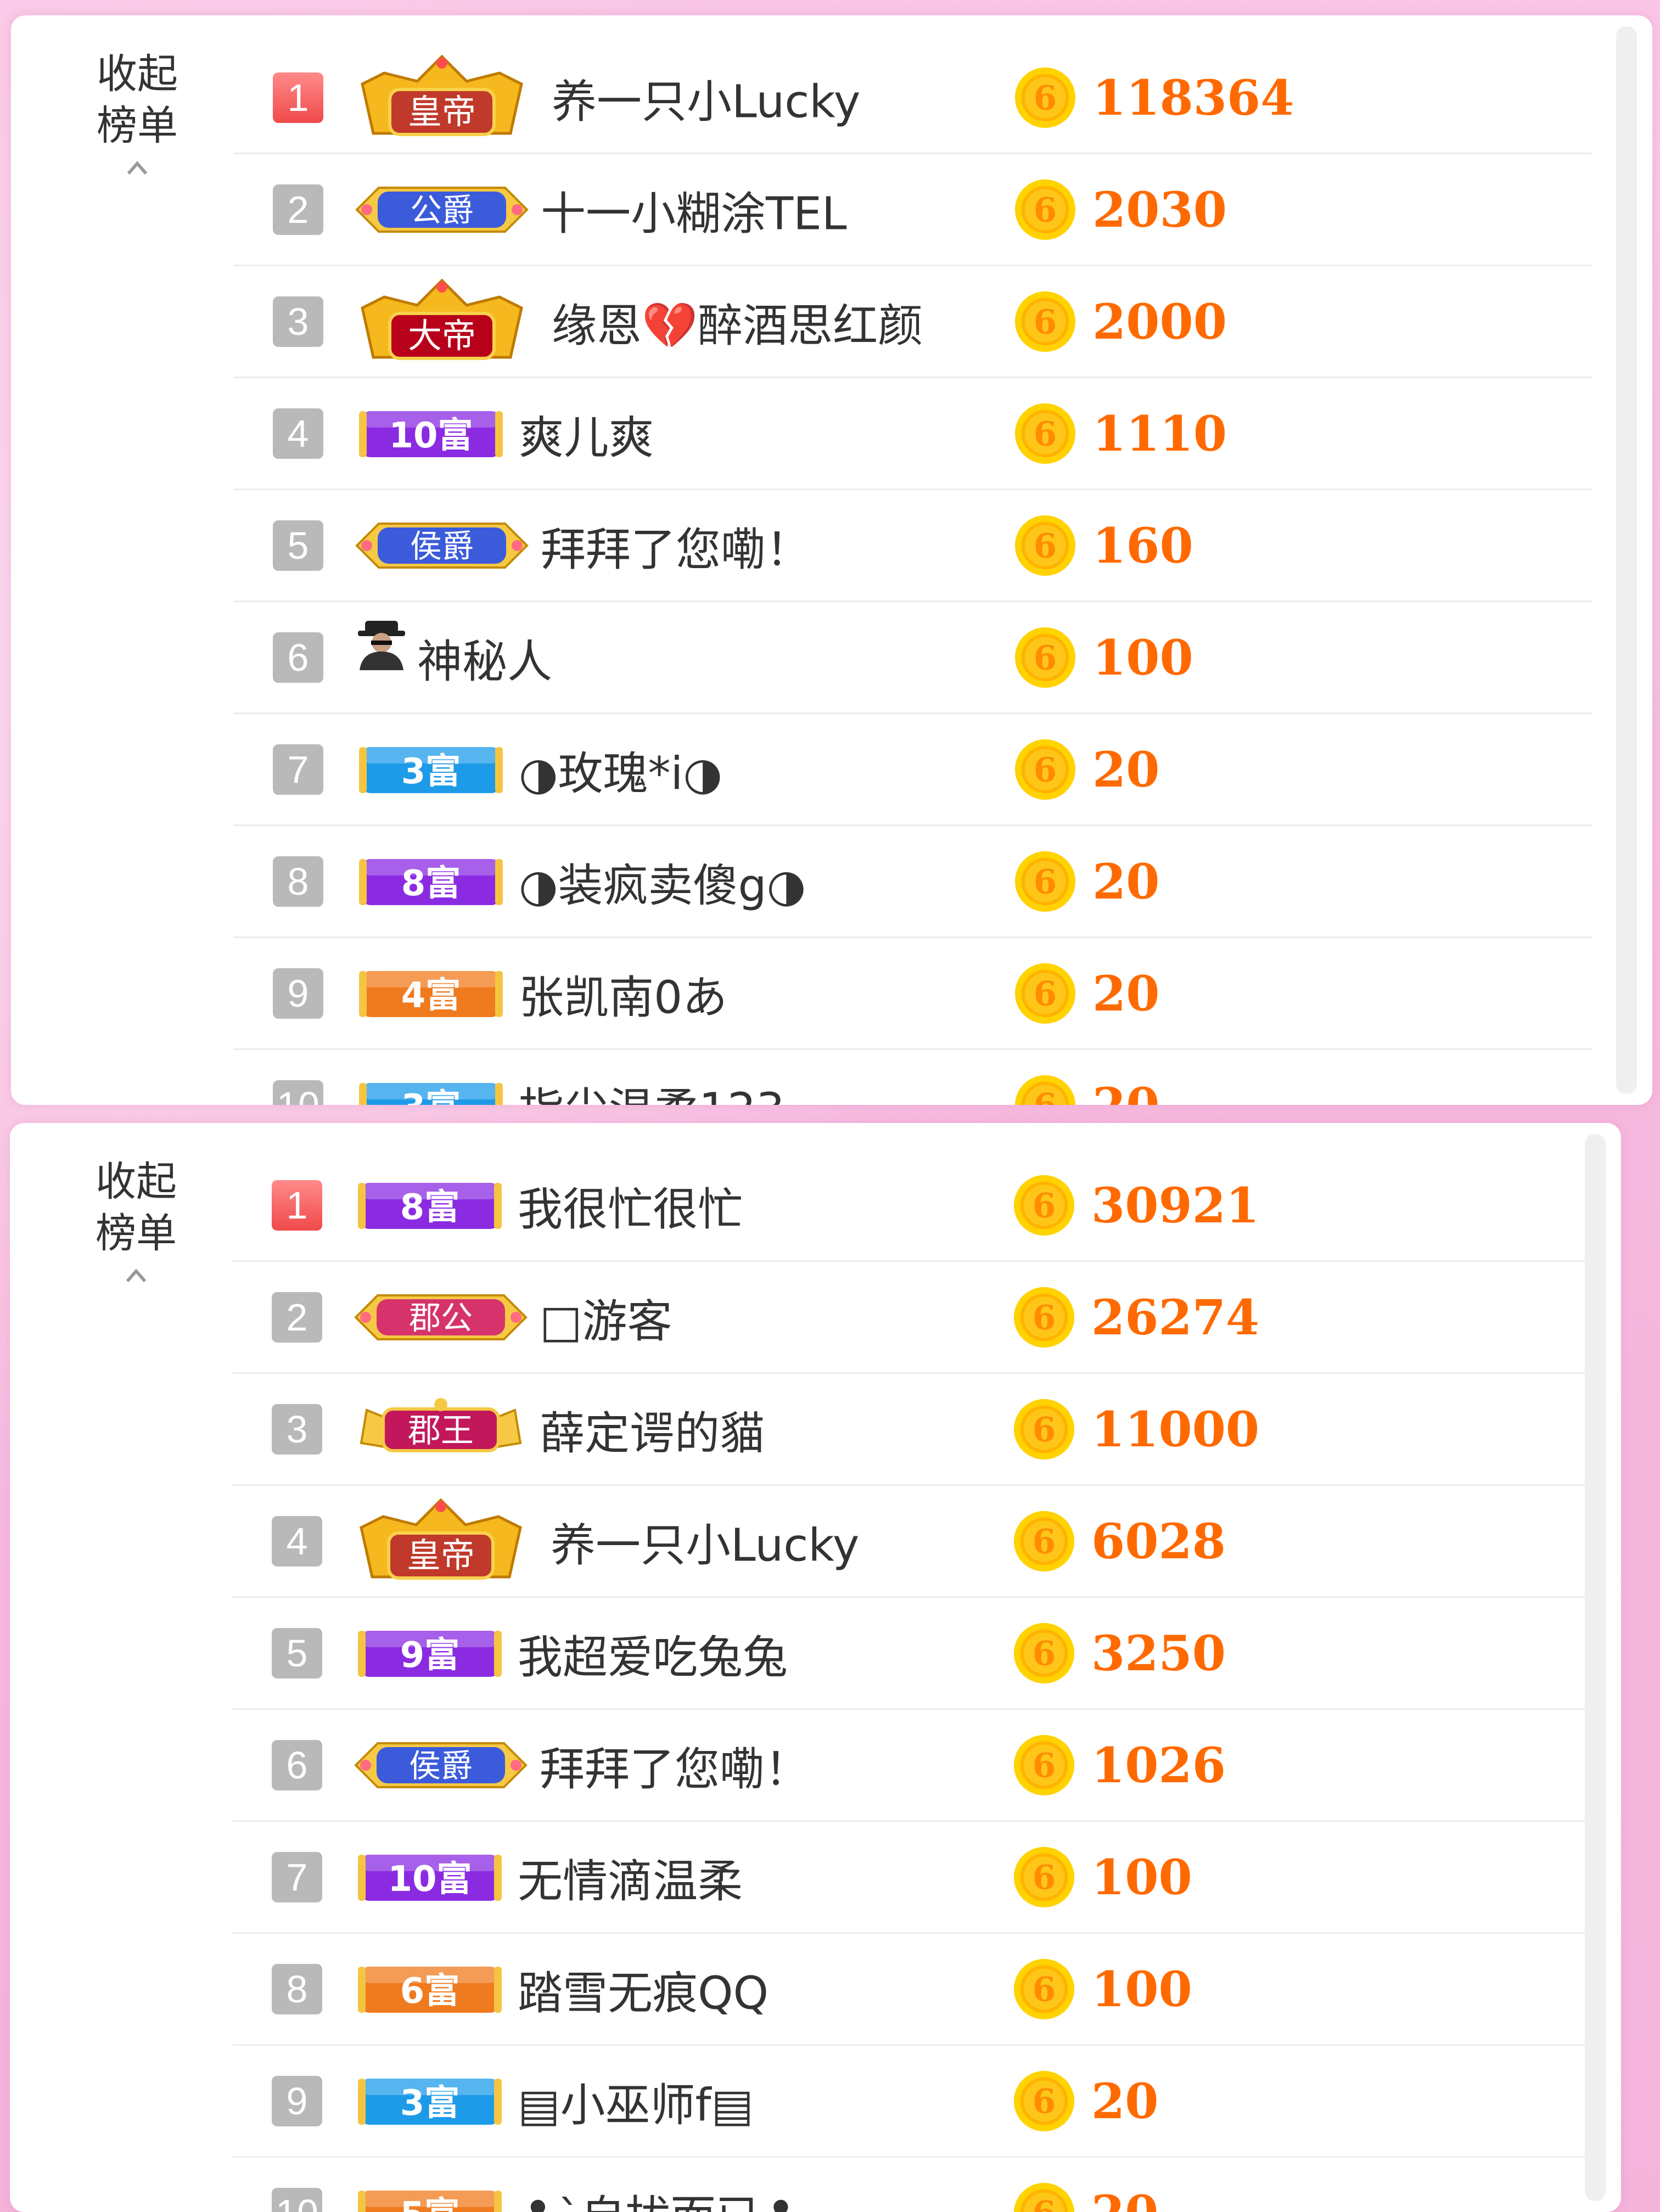 The height and width of the screenshot is (2212, 1660). I want to click on chevron-up-icon, so click(136, 1275).